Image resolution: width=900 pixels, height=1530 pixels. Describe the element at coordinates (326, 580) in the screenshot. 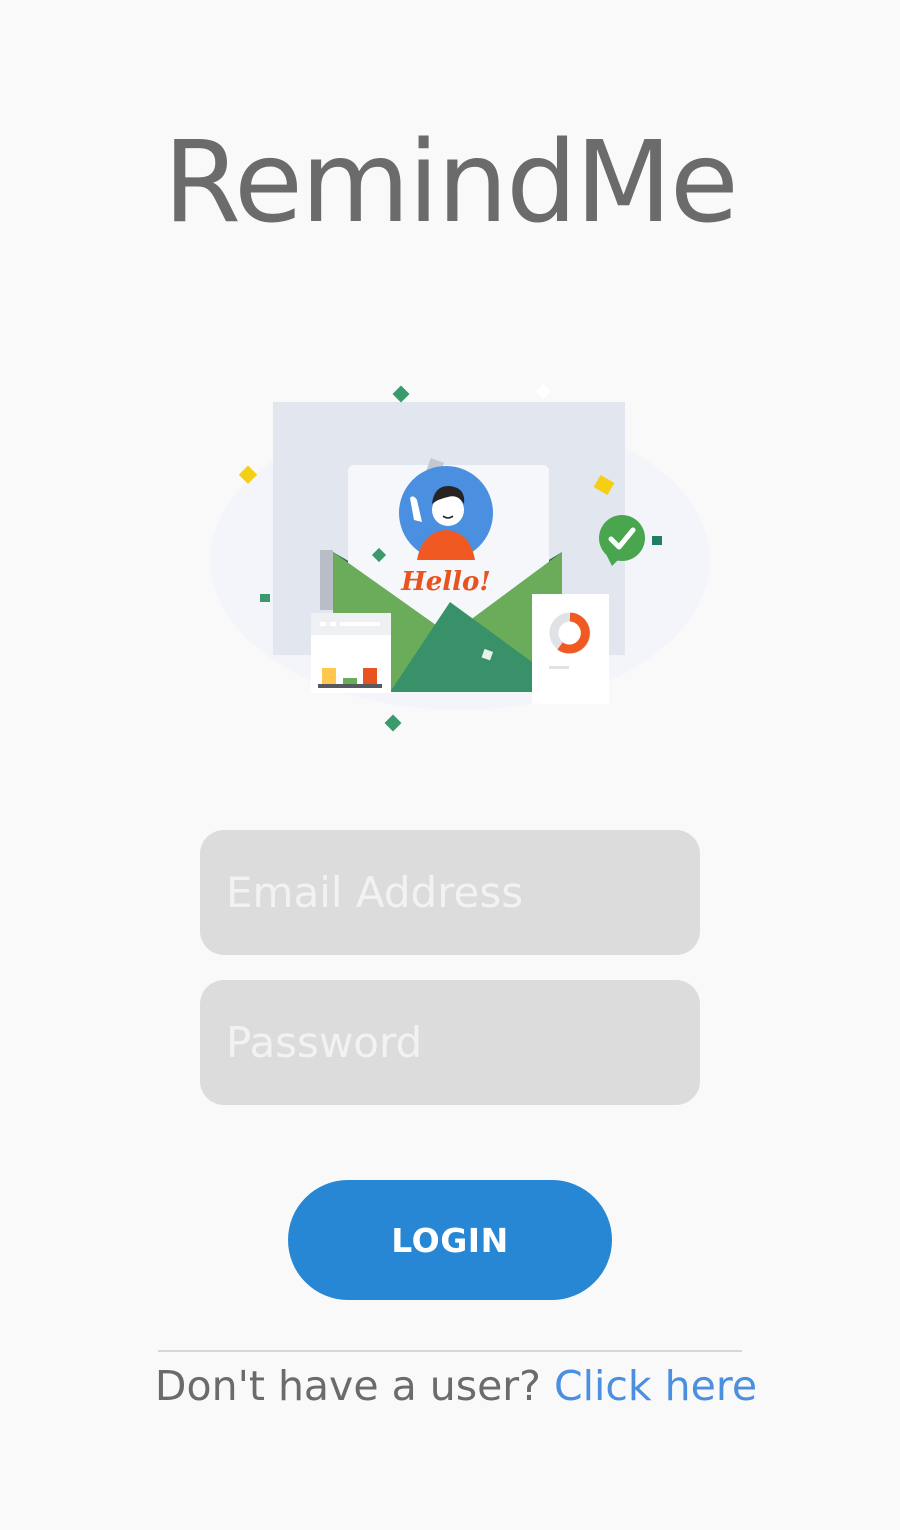

I see `side-strip` at that location.